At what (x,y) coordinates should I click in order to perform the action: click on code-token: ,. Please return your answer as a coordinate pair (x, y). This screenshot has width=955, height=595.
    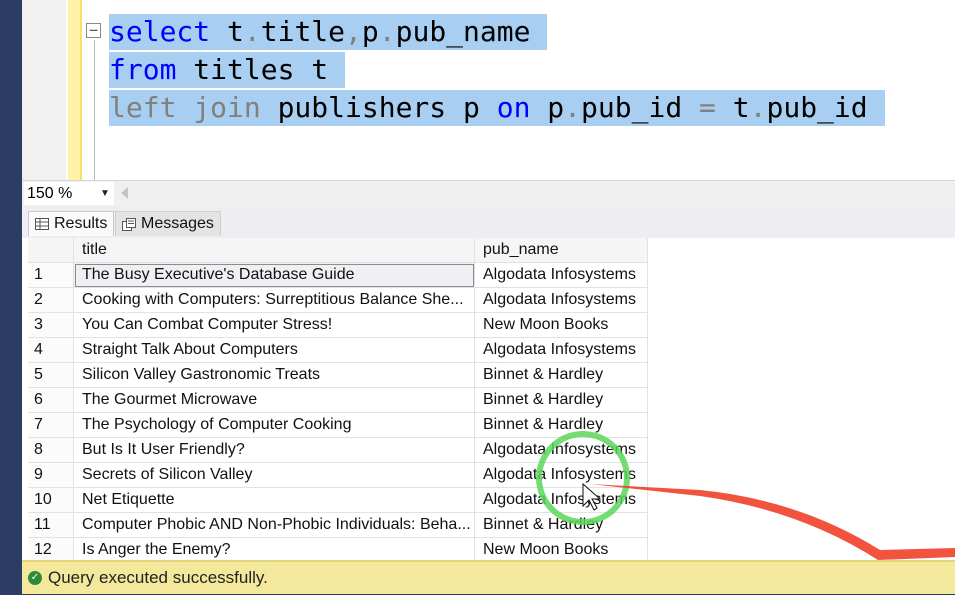
    Looking at the image, I should click on (353, 31).